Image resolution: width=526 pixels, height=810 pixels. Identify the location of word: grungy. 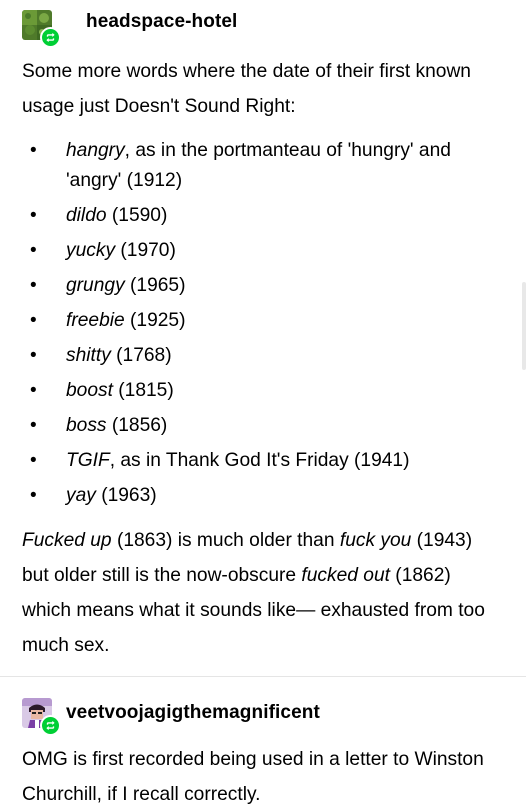
(95, 285).